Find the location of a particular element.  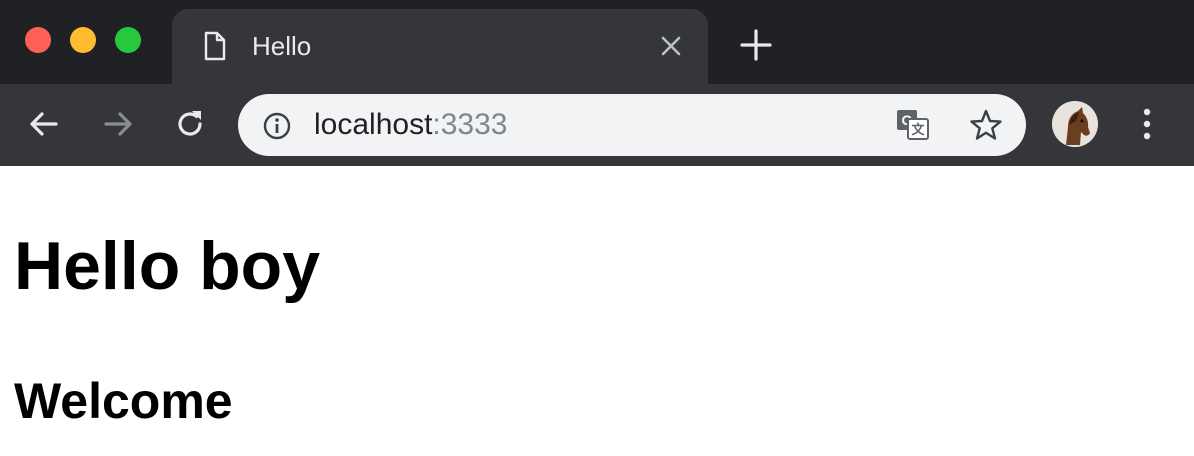

star-icon is located at coordinates (986, 125).